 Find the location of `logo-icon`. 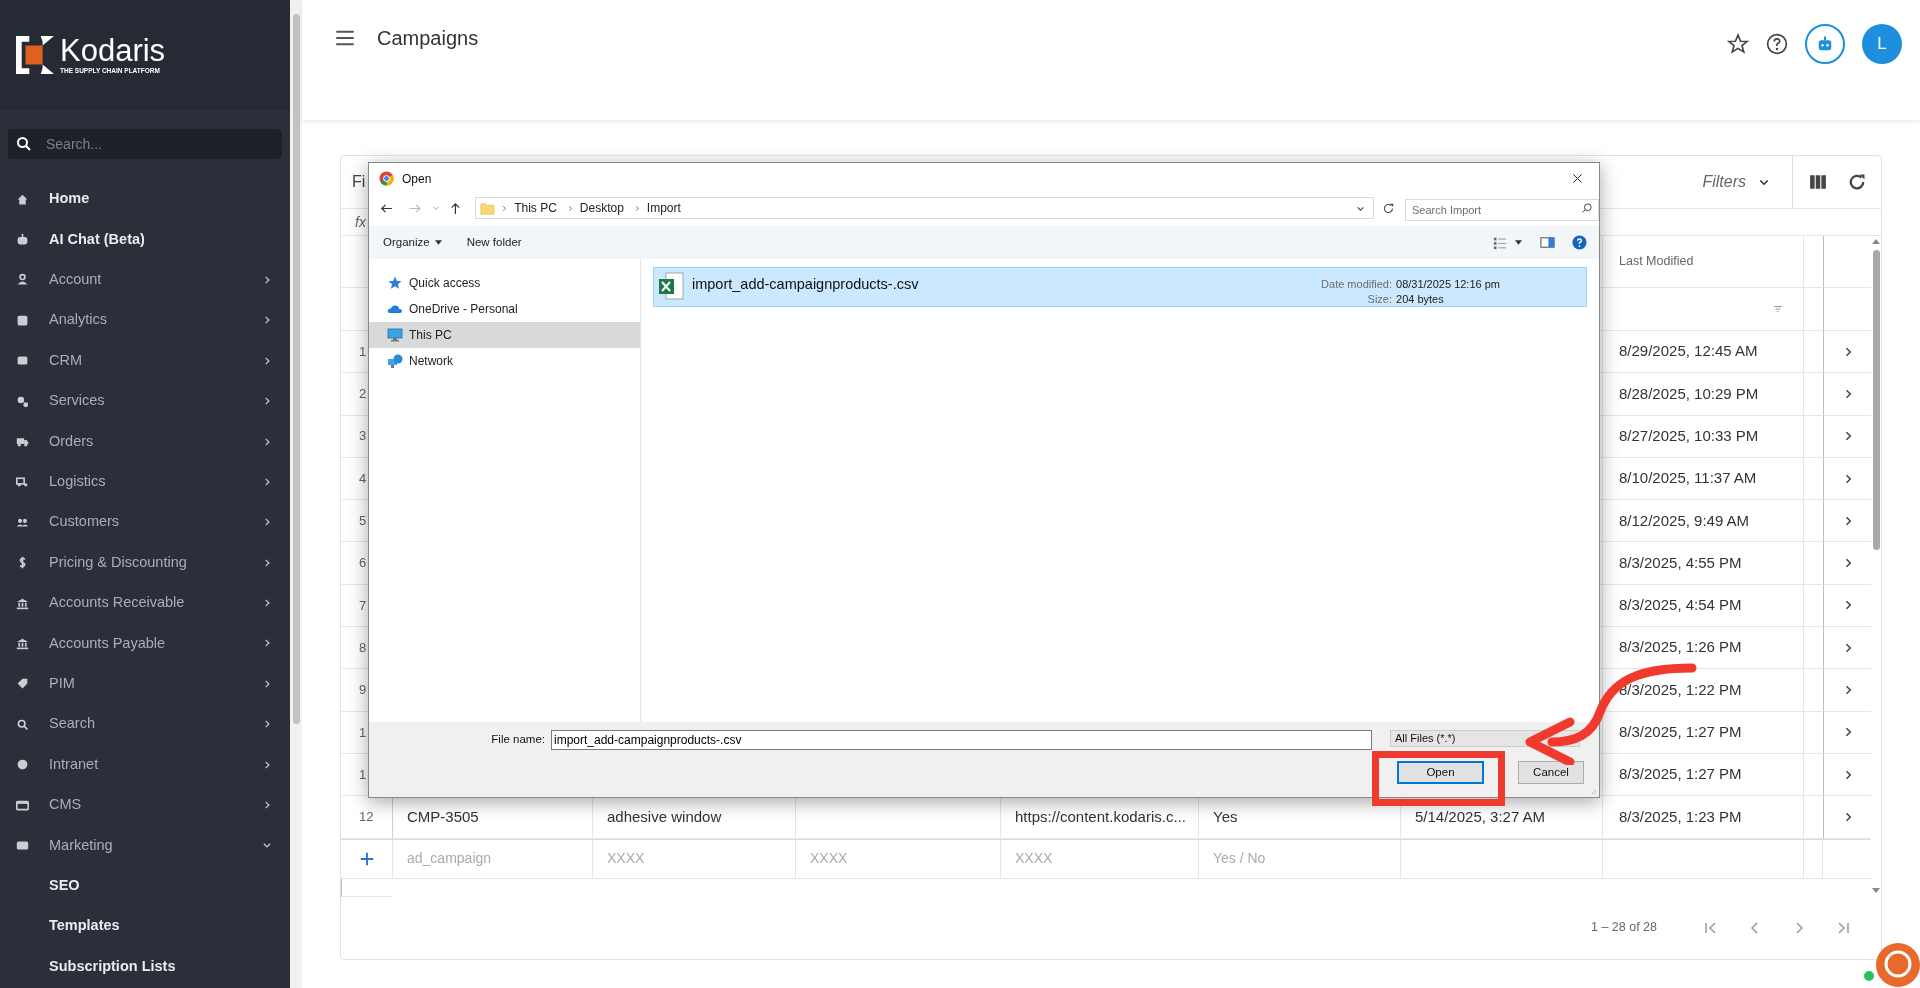

logo-icon is located at coordinates (35, 55).